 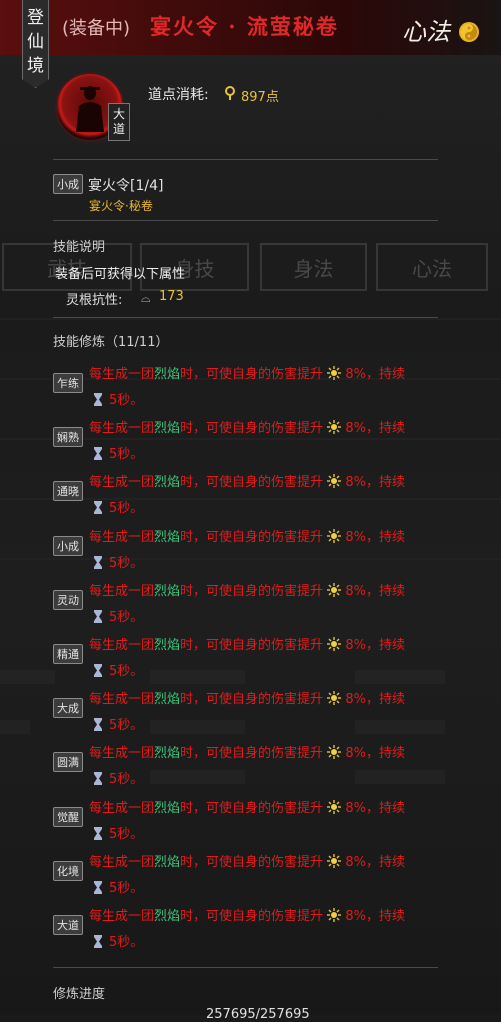 What do you see at coordinates (260, 97) in the screenshot?
I see `cost-value: 897点` at bounding box center [260, 97].